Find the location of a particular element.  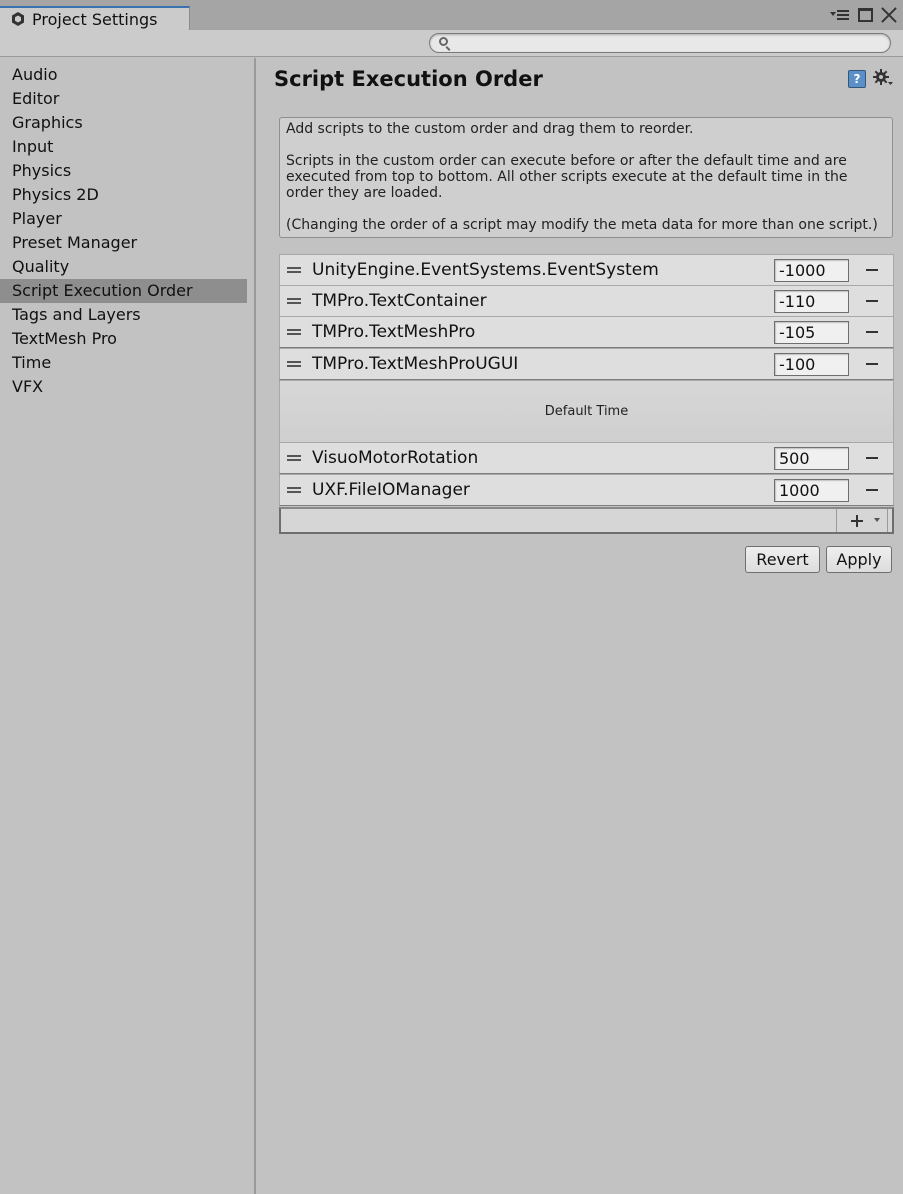

execution-order-field: -100 is located at coordinates (811, 364).